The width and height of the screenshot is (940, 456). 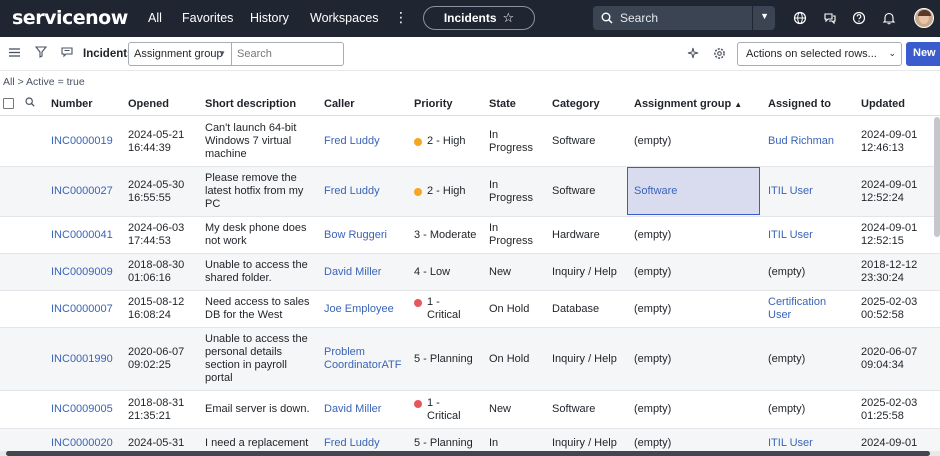 What do you see at coordinates (576, 104) in the screenshot?
I see `column-category: Category` at bounding box center [576, 104].